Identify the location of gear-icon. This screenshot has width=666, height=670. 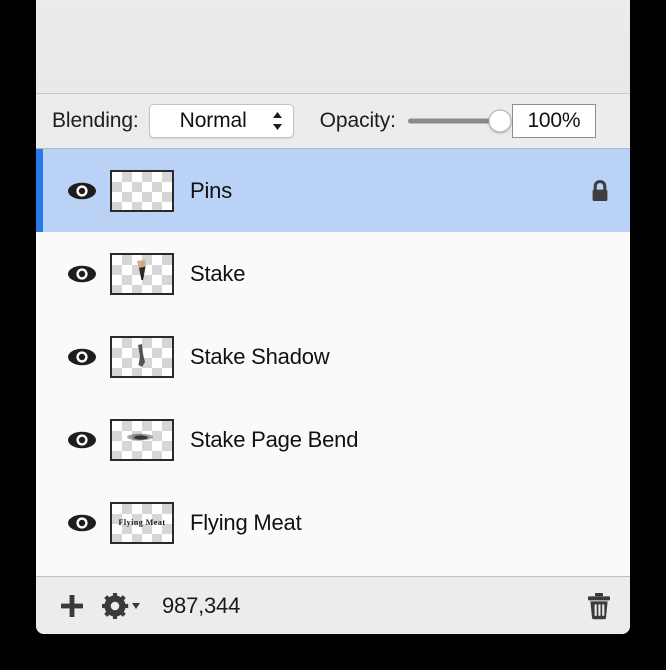
(115, 605).